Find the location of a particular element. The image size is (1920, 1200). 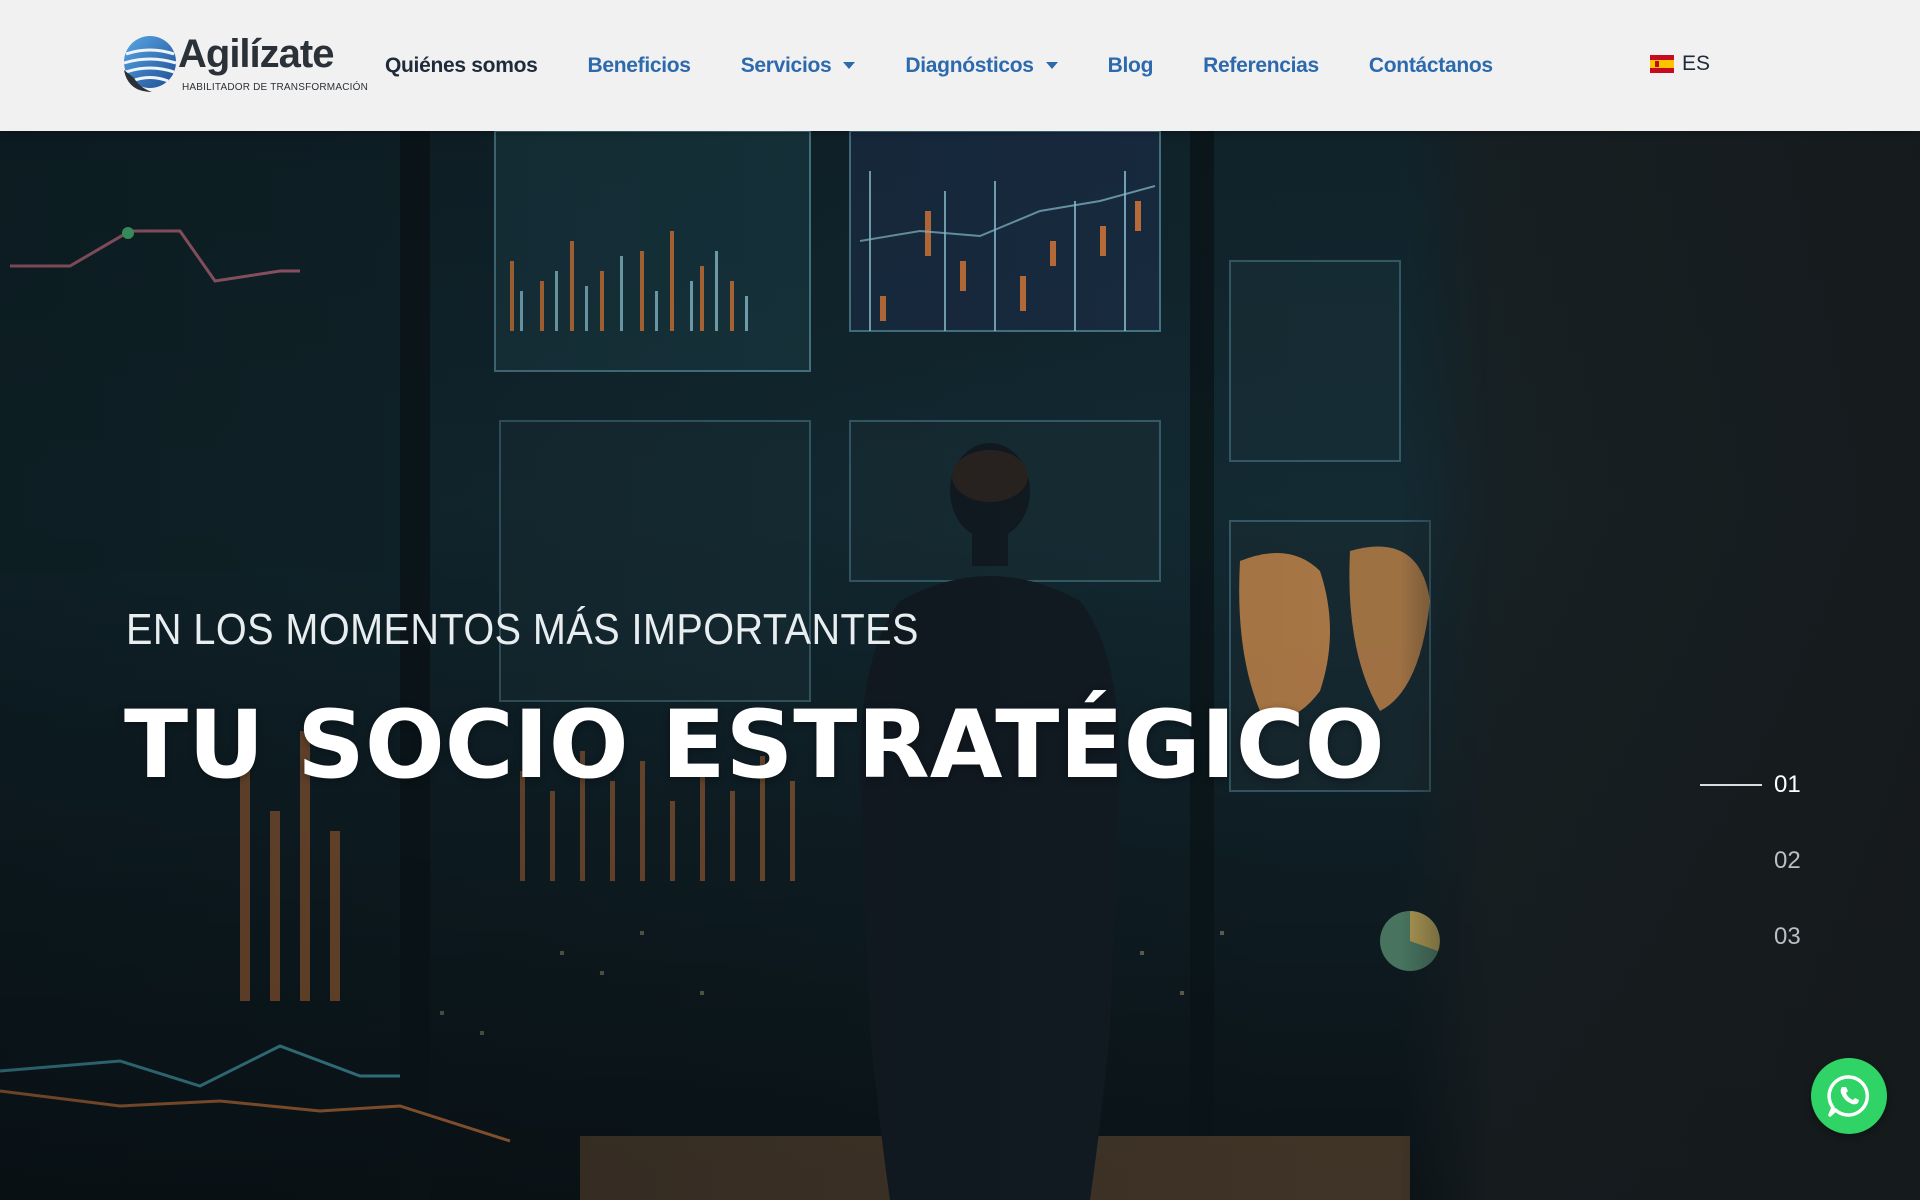

slide-dot-01: 01 is located at coordinates (1750, 785).